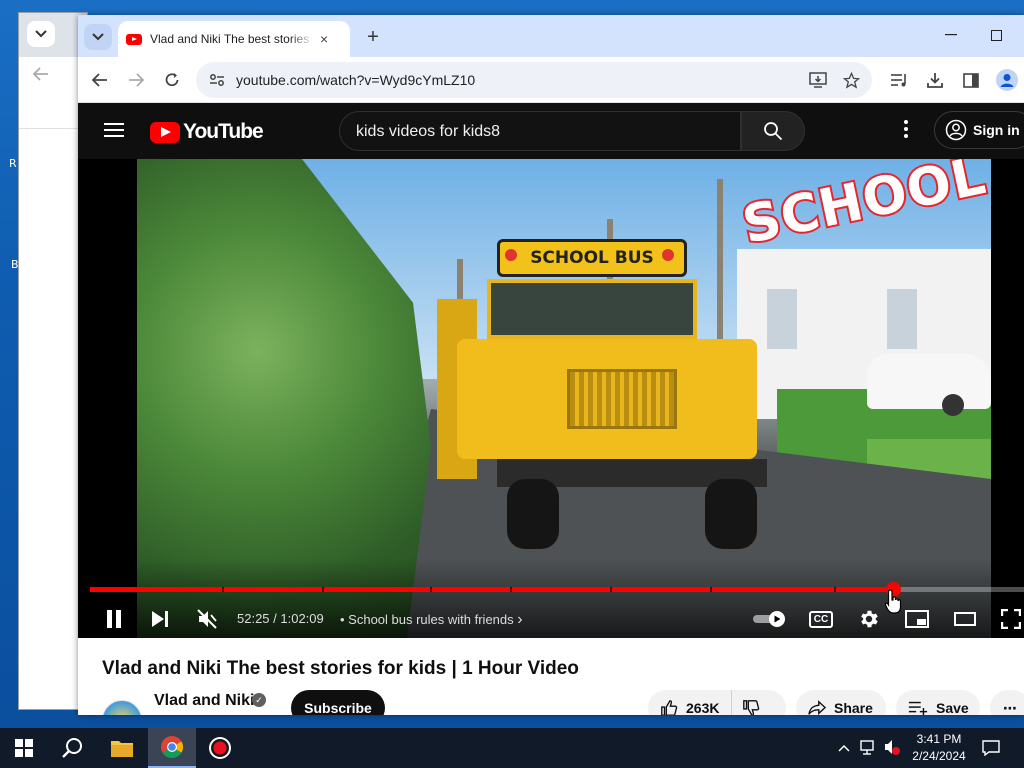 The image size is (1024, 768). What do you see at coordinates (136, 80) in the screenshot?
I see `forward-button` at bounding box center [136, 80].